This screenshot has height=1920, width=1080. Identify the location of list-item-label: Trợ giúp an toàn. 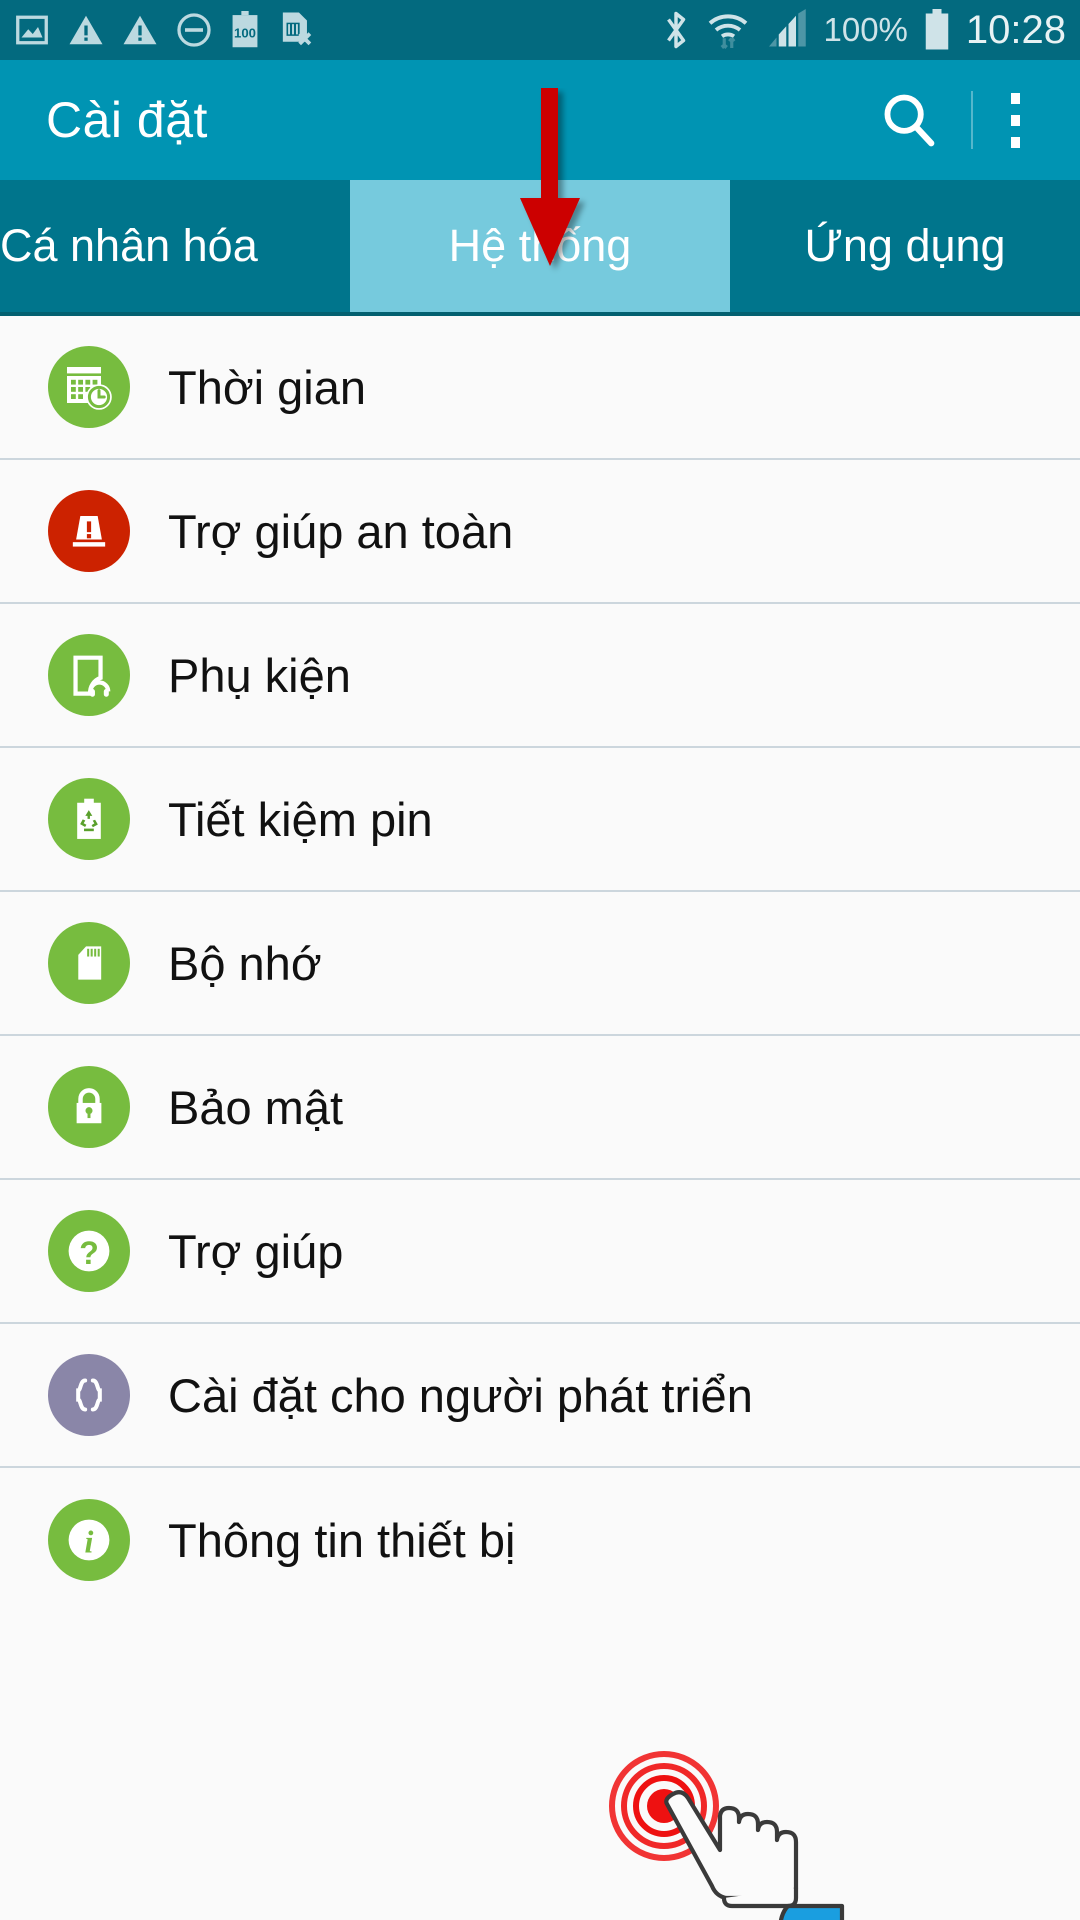
(341, 531).